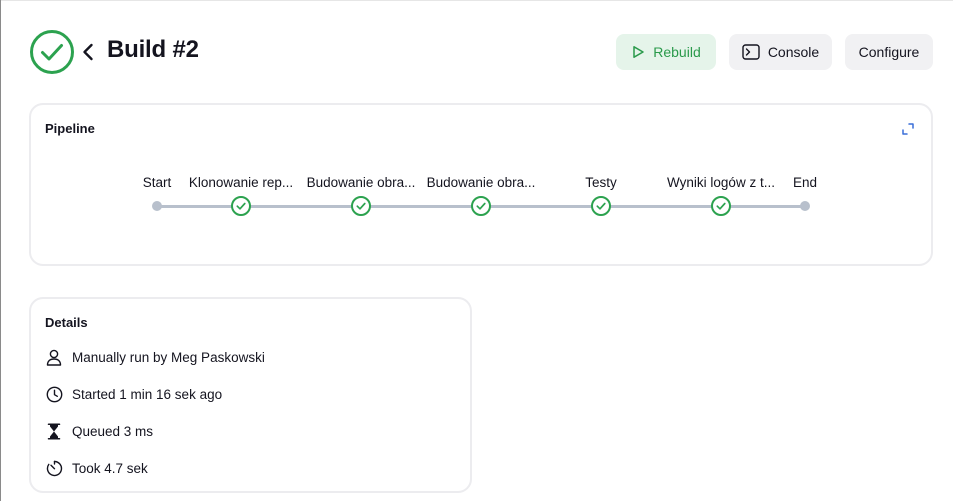 The image size is (953, 501). Describe the element at coordinates (110, 468) in the screenshot. I see `detail-text: Took 4.7 sek` at that location.